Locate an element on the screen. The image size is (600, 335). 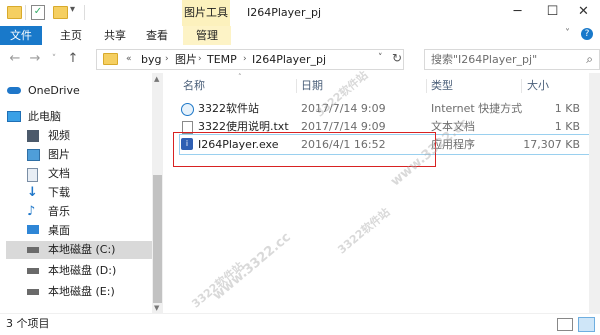
minimize-button: ─ is located at coordinates (517, 13).